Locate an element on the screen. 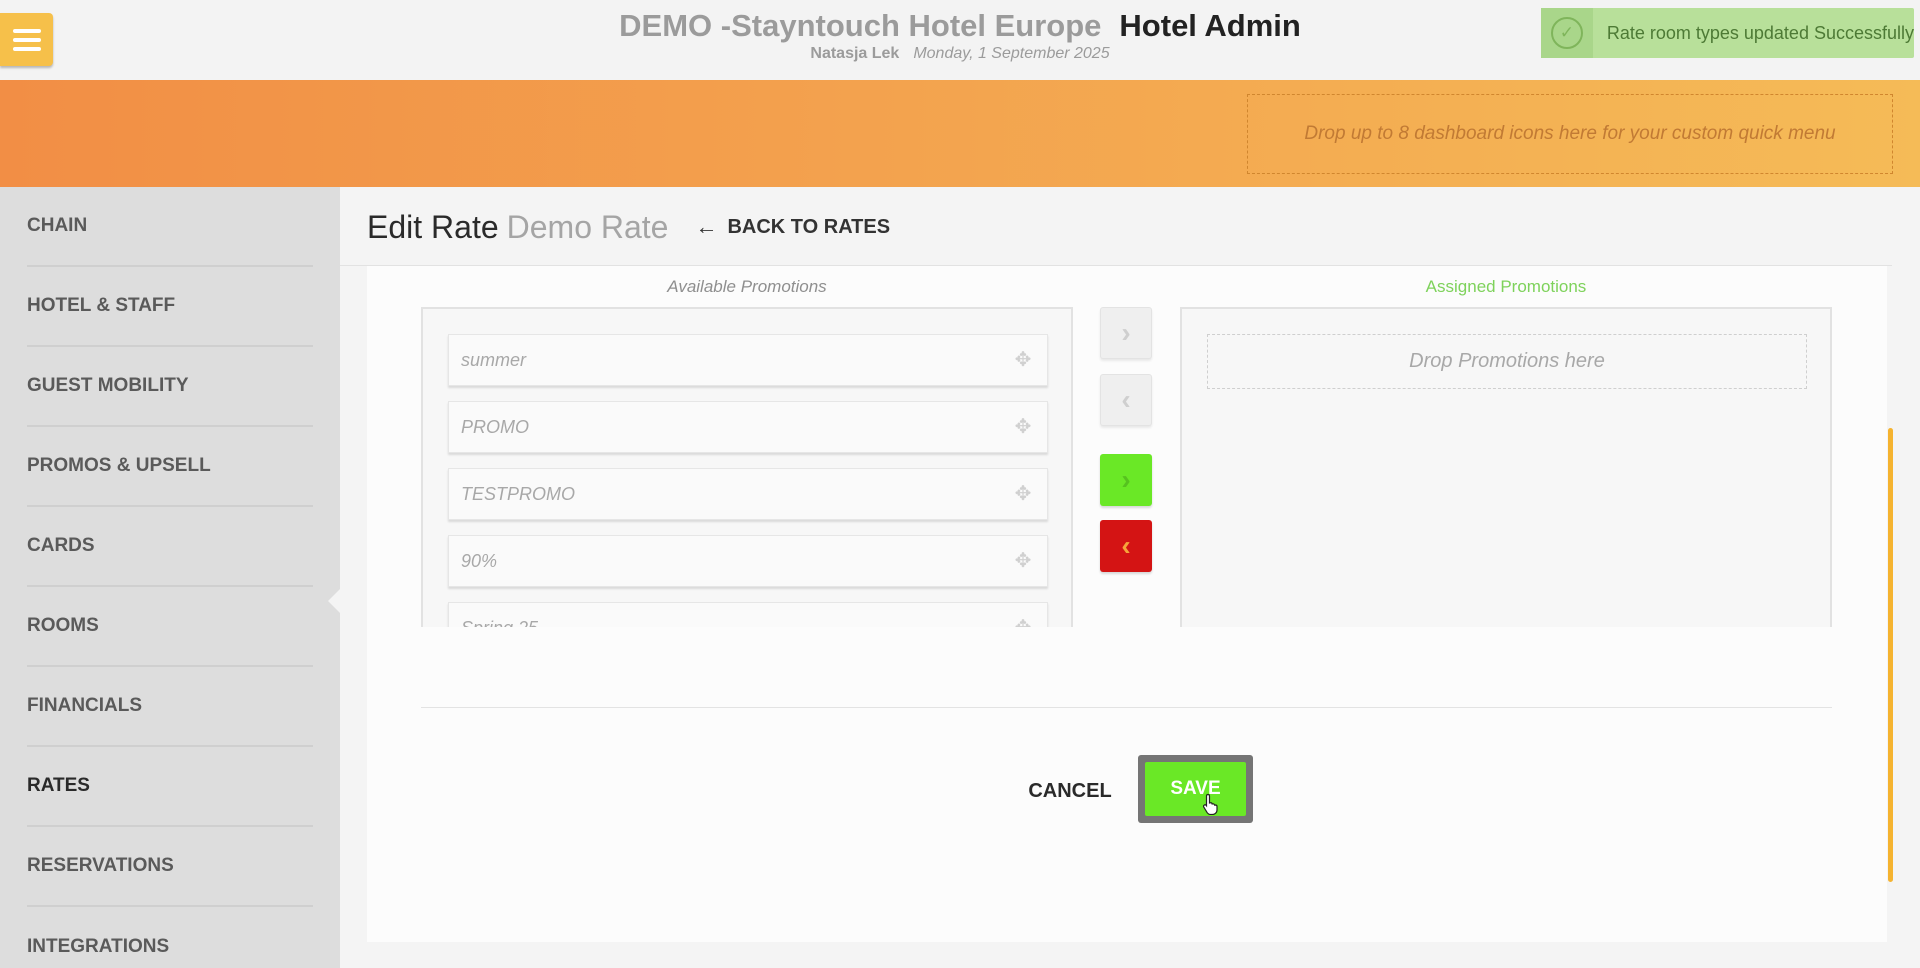 The width and height of the screenshot is (1920, 968). cancel-button: CANCEL is located at coordinates (1070, 791).